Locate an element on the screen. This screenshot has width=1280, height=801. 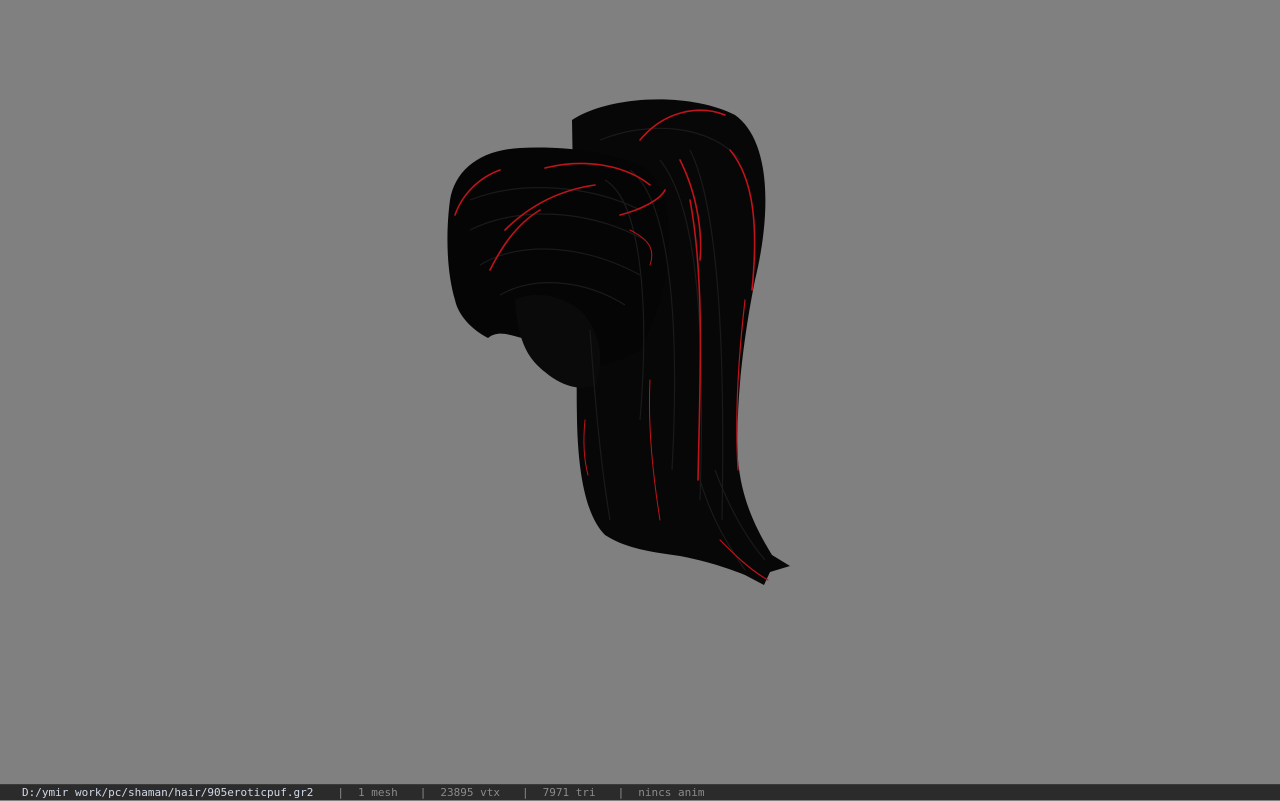
status-vertex-count: 23895 vtx is located at coordinates (470, 792).